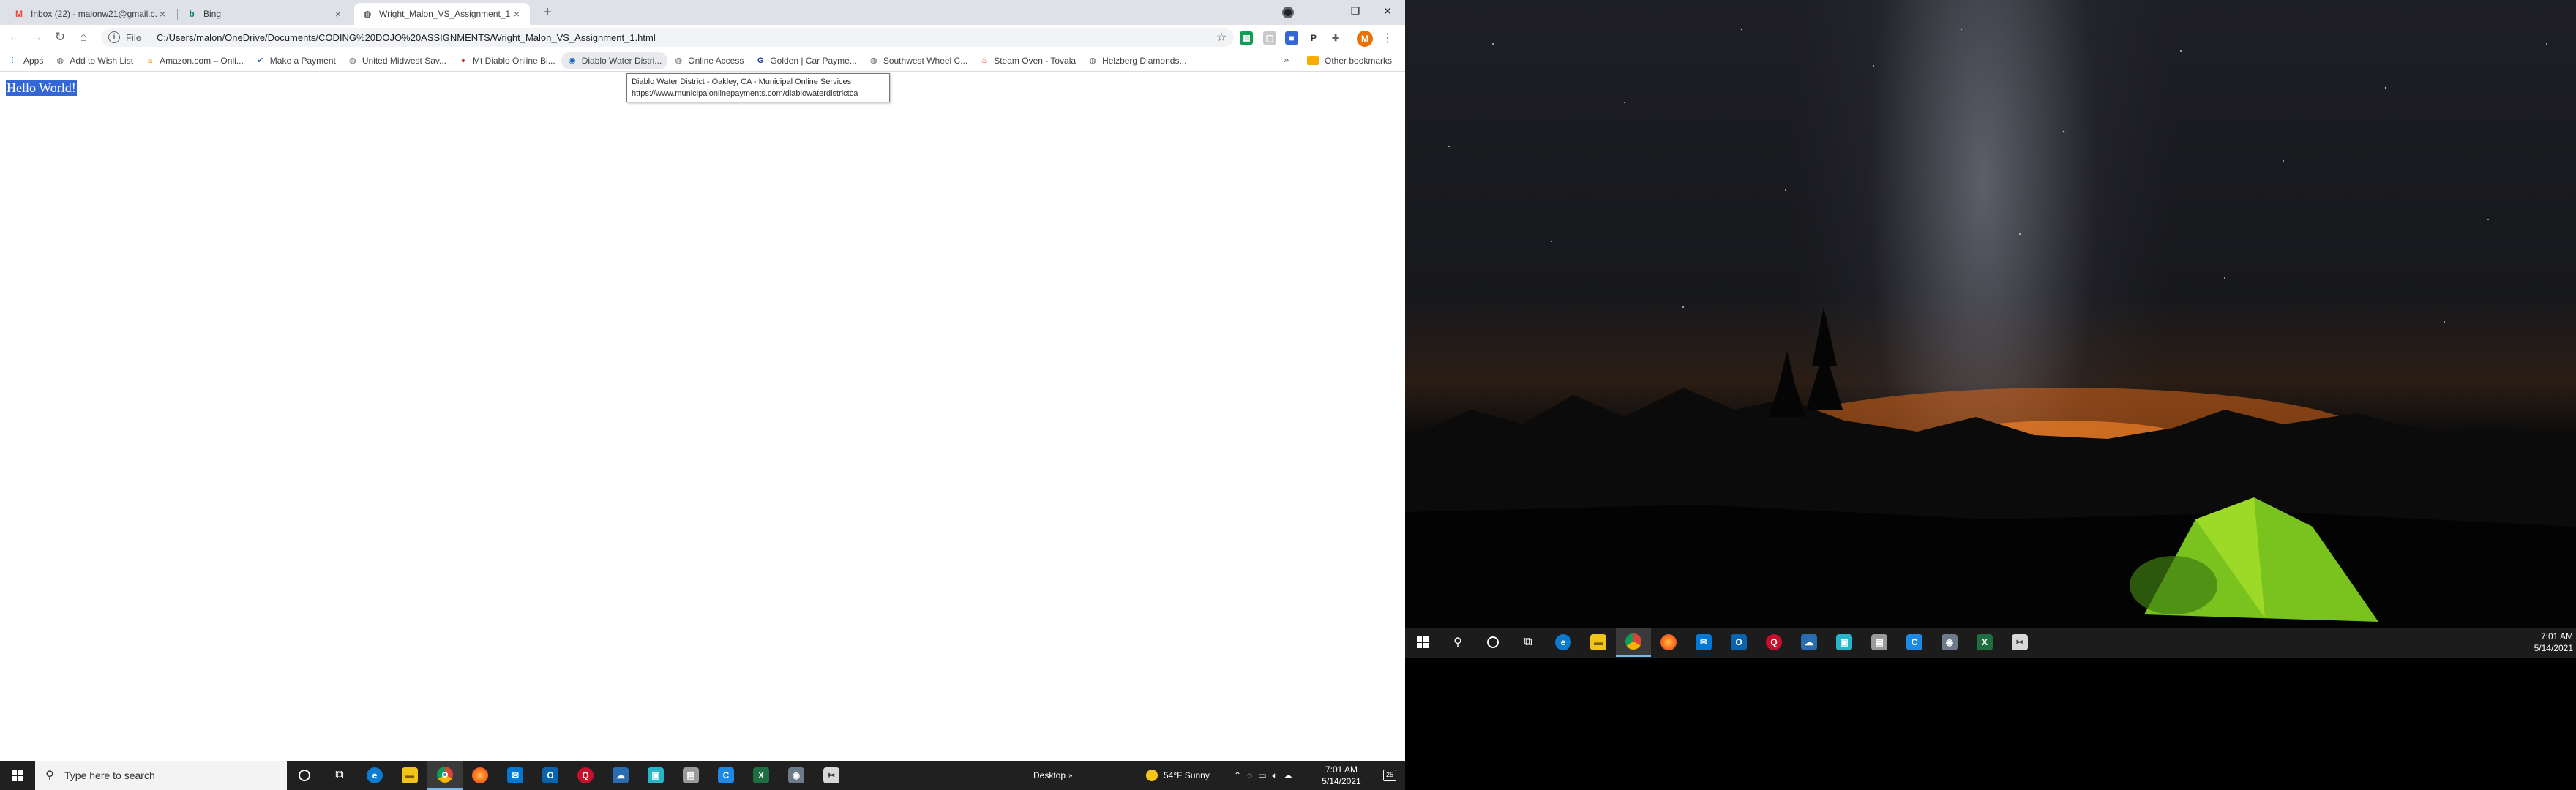 The image size is (2576, 790). I want to click on taskbar2-app-teal: ▣, so click(1844, 642).